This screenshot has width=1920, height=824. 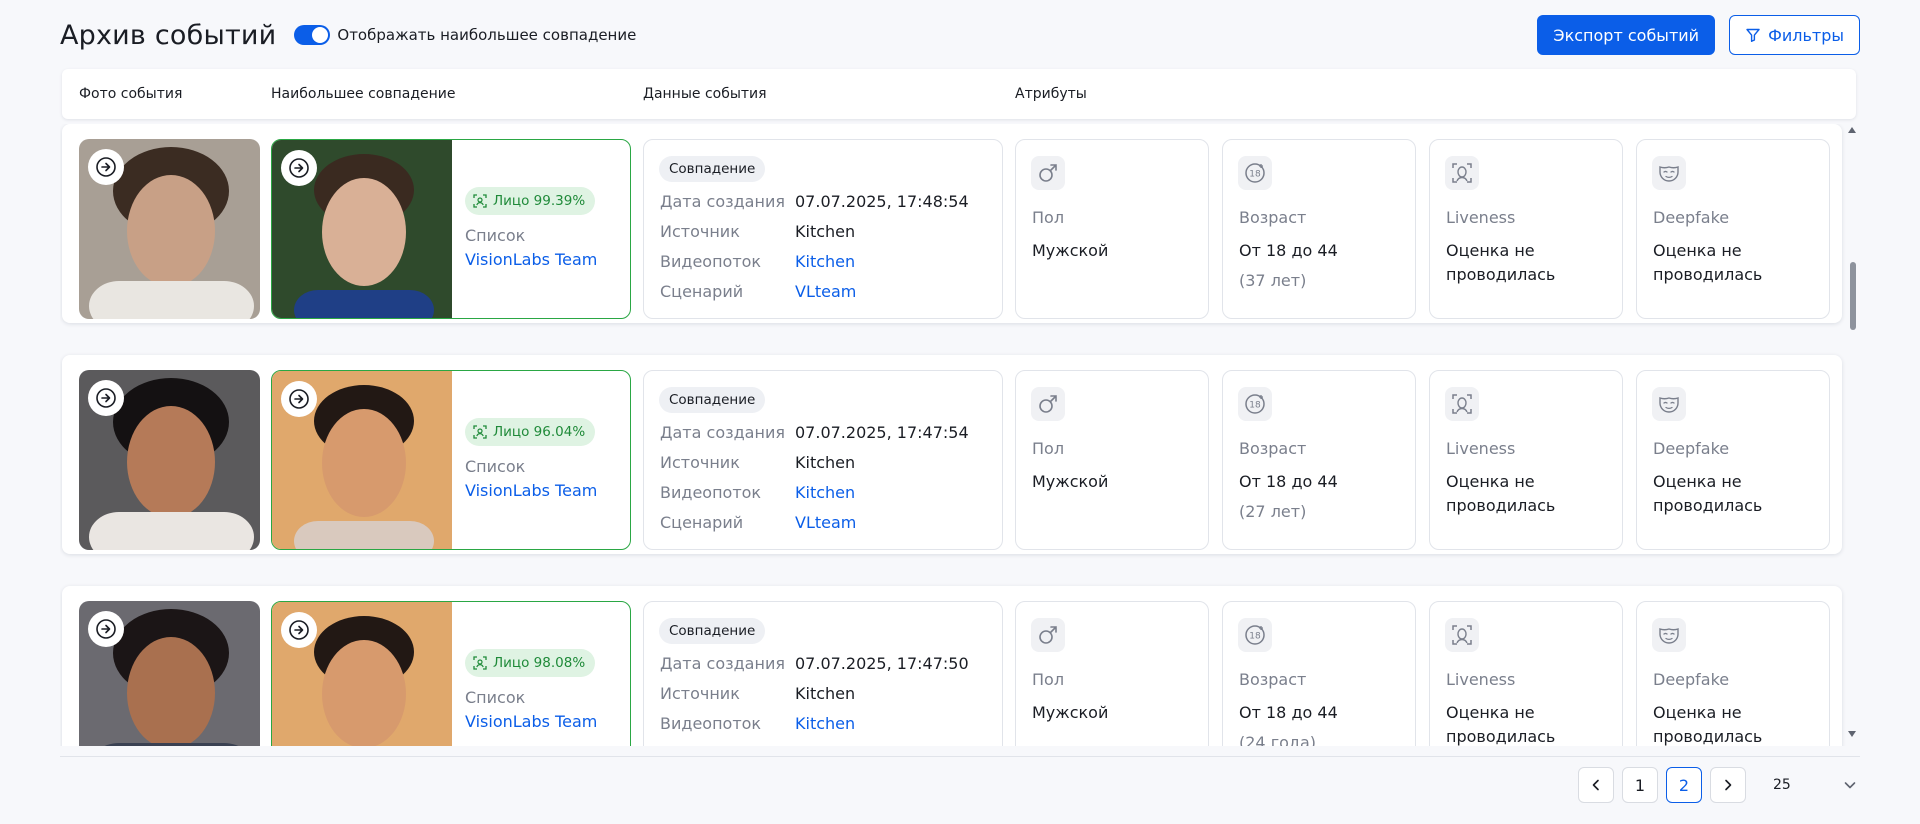 I want to click on created-value: 07.07.2025, 17:47:50, so click(x=882, y=663).